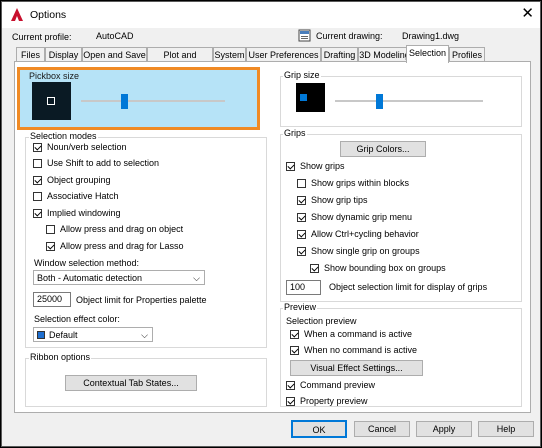 The image size is (542, 448). Describe the element at coordinates (339, 200) in the screenshot. I see `checkbox-label: Show grip tips` at that location.